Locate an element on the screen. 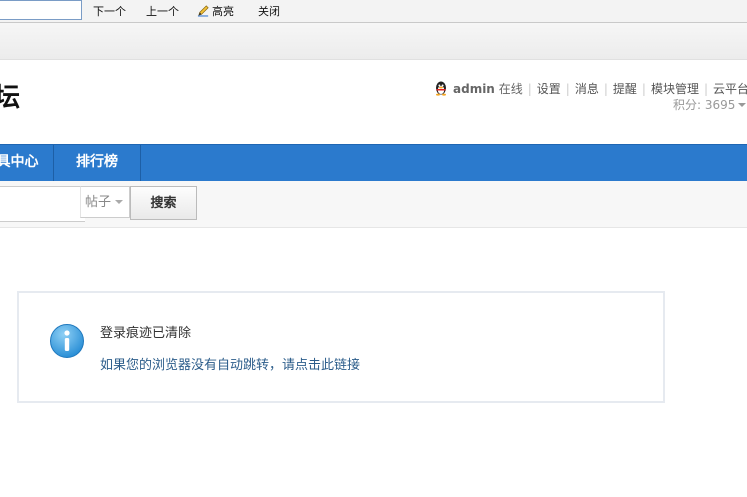 The height and width of the screenshot is (497, 747). find-close-button: 关闭 is located at coordinates (269, 11).